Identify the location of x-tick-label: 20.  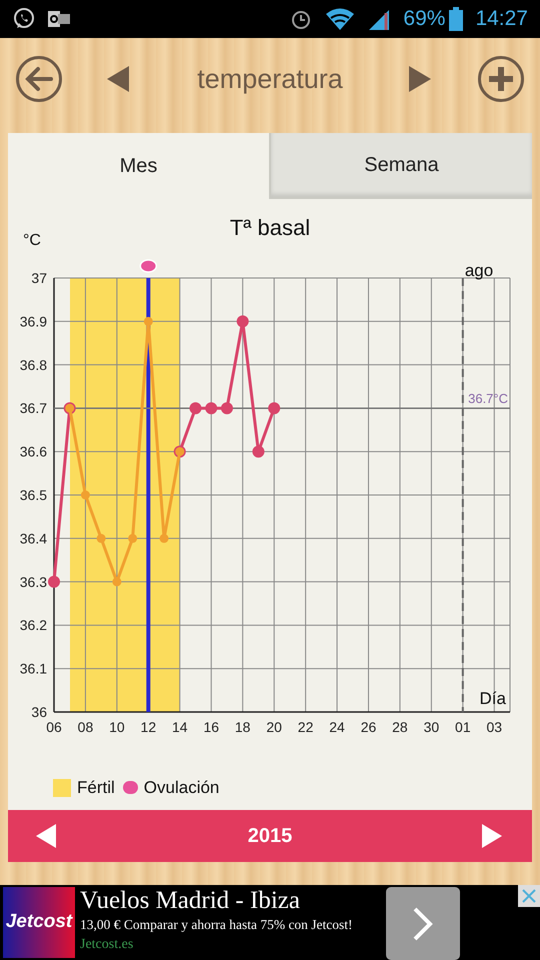
(274, 726).